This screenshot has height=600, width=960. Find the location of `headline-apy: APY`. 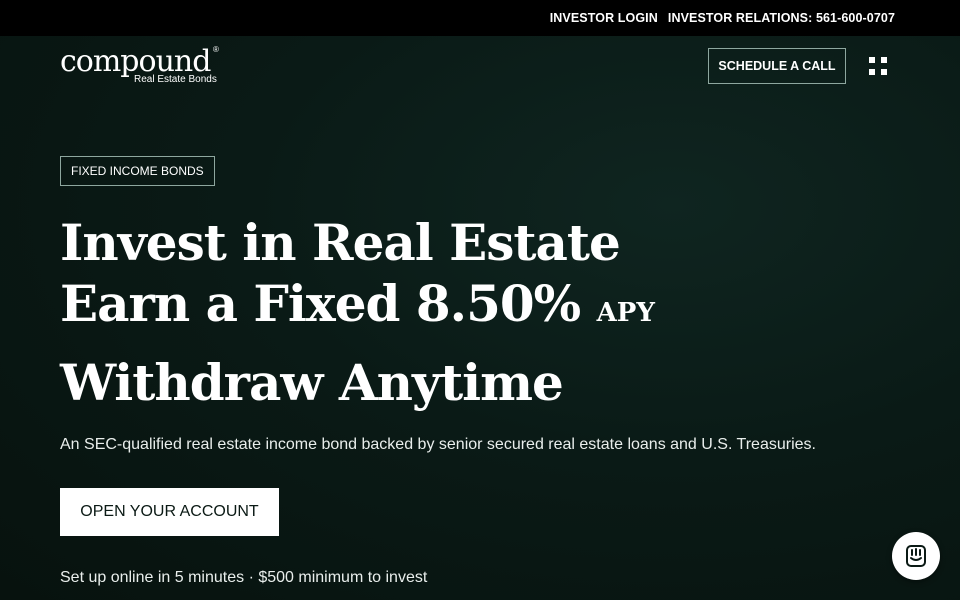

headline-apy: APY is located at coordinates (625, 313).